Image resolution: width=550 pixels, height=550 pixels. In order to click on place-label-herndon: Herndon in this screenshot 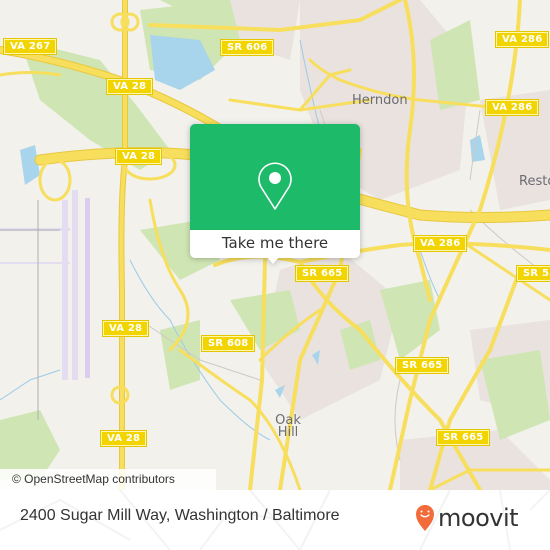, I will do `click(380, 100)`.